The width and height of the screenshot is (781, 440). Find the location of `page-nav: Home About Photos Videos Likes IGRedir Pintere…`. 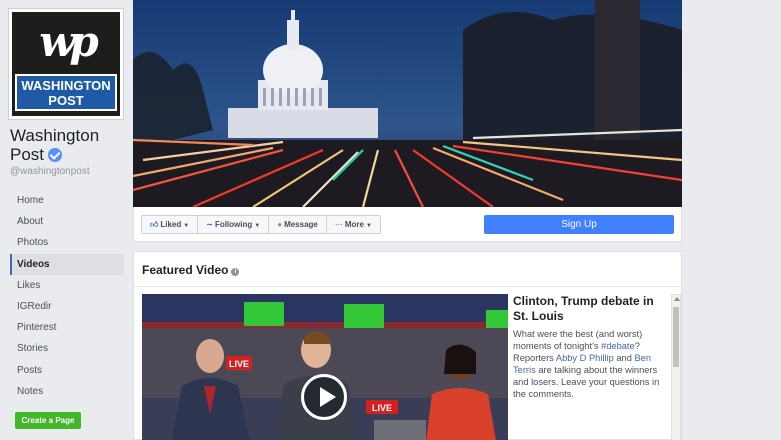

page-nav: Home About Photos Videos Likes IGRedir Pintere… is located at coordinates (67, 296).